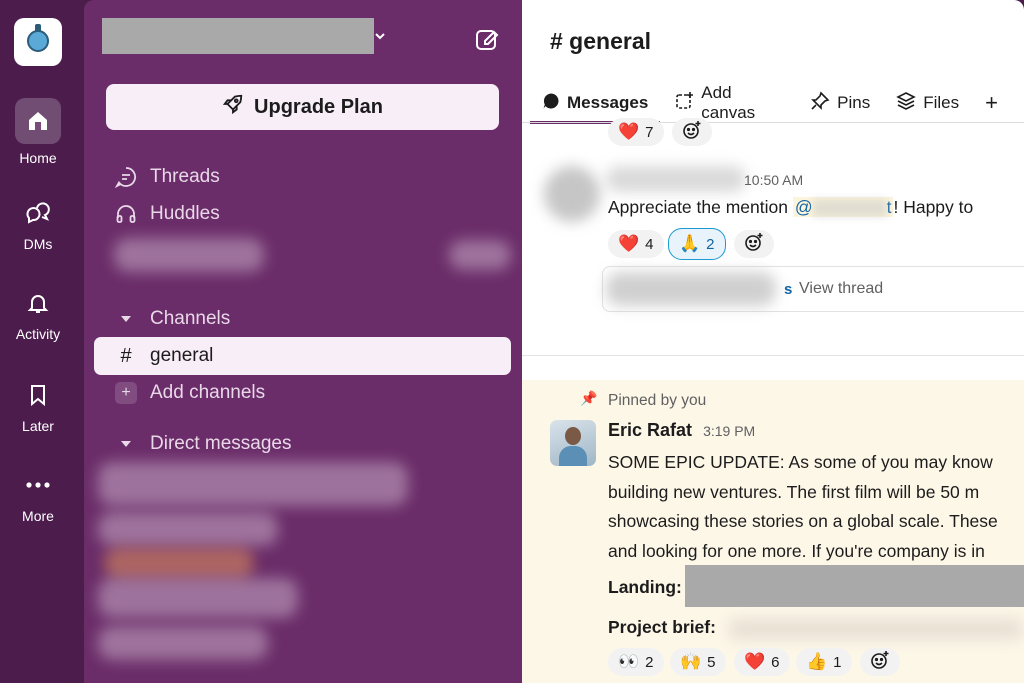 This screenshot has width=1024, height=683. Describe the element at coordinates (790, 207) in the screenshot. I see `message-text: Appreciate the mention @ t! Happy to` at that location.